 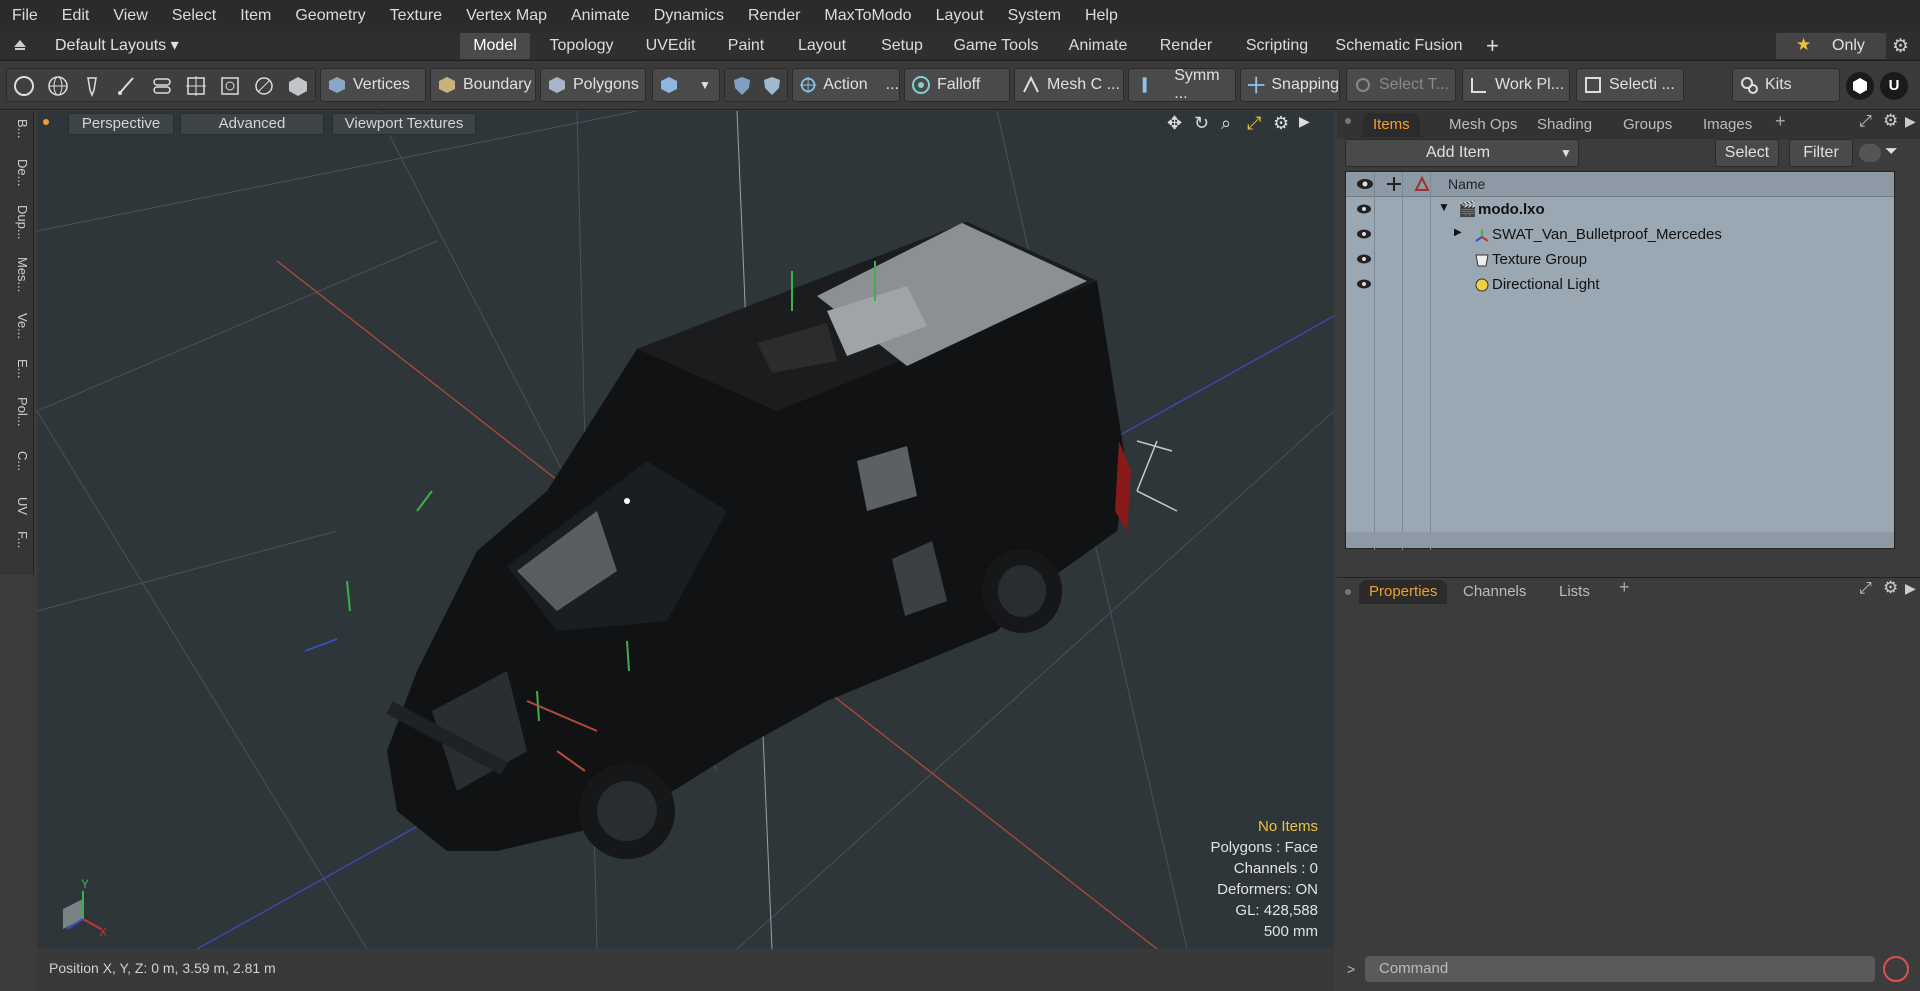 I want to click on add-props-tab-icon: +, so click(x=1624, y=587).